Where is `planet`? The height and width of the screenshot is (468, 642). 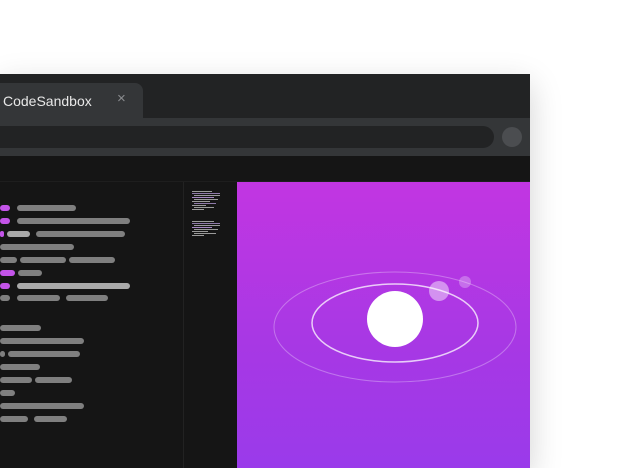 planet is located at coordinates (395, 319).